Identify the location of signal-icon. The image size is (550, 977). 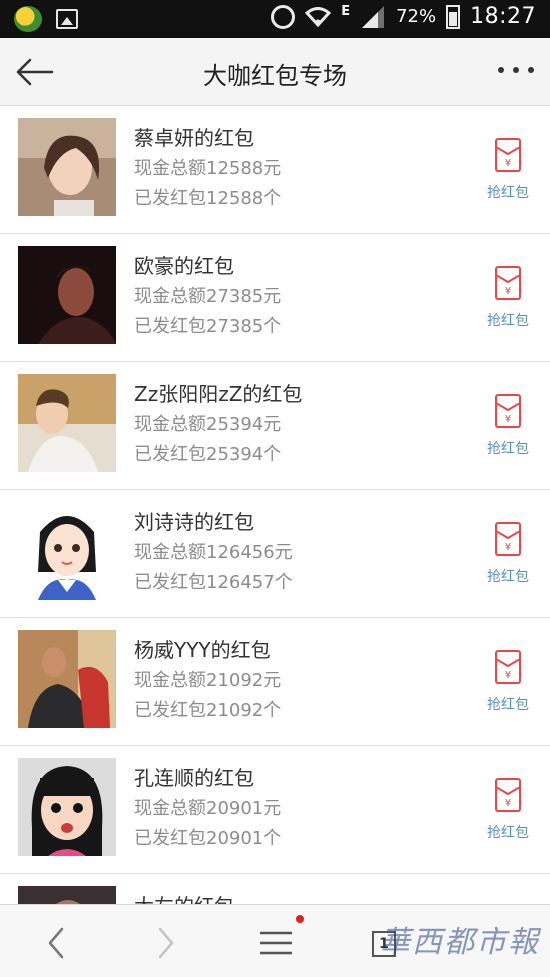
(373, 16).